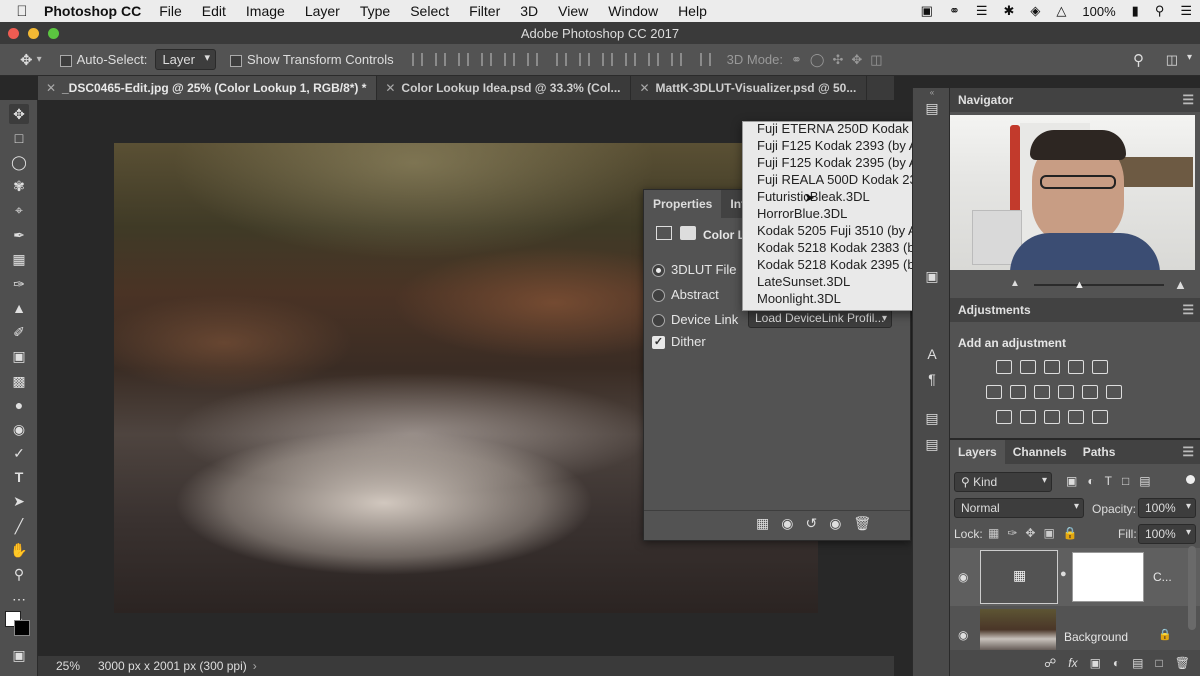 This screenshot has height=676, width=1200. I want to click on auto-select-dropdown: Layer, so click(185, 59).